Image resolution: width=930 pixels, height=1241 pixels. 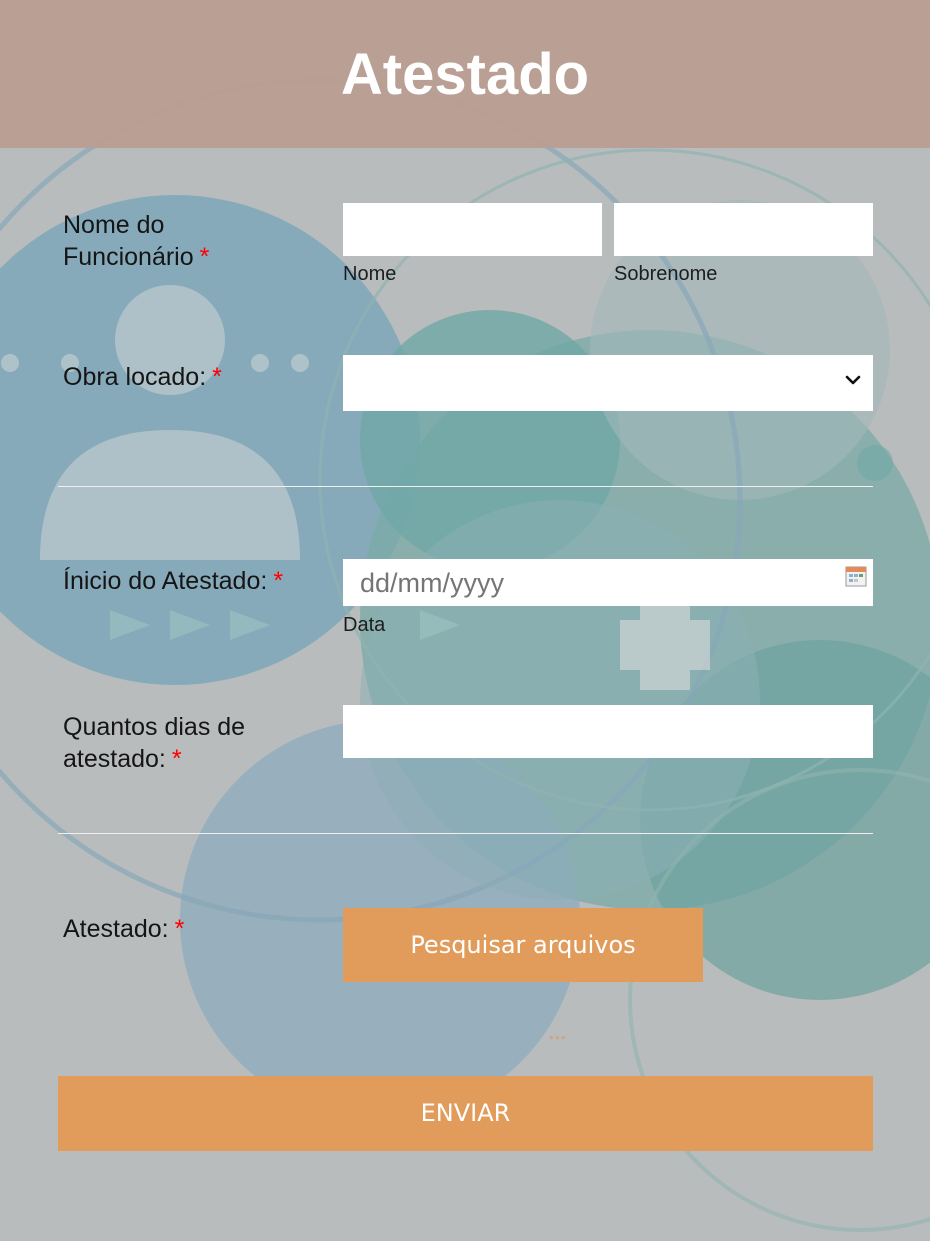 What do you see at coordinates (114, 759) in the screenshot?
I see `days-label-line2: atestado:` at bounding box center [114, 759].